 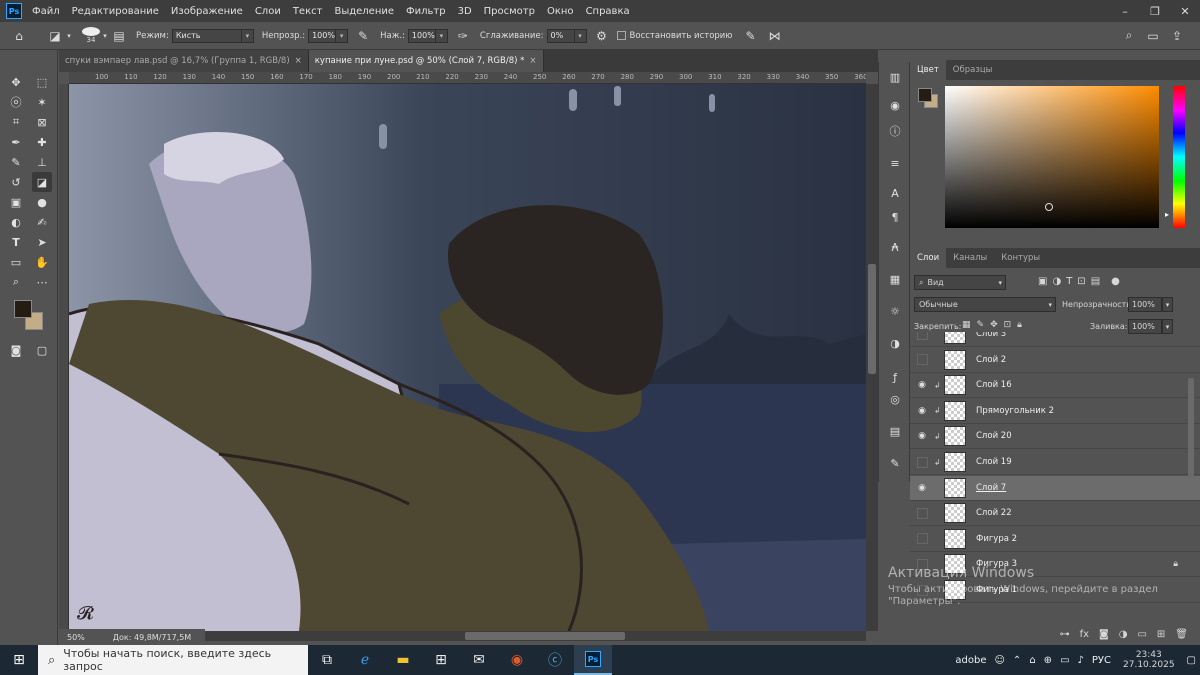 What do you see at coordinates (966, 325) in the screenshot?
I see `lock-transparent-icon: ▦` at bounding box center [966, 325].